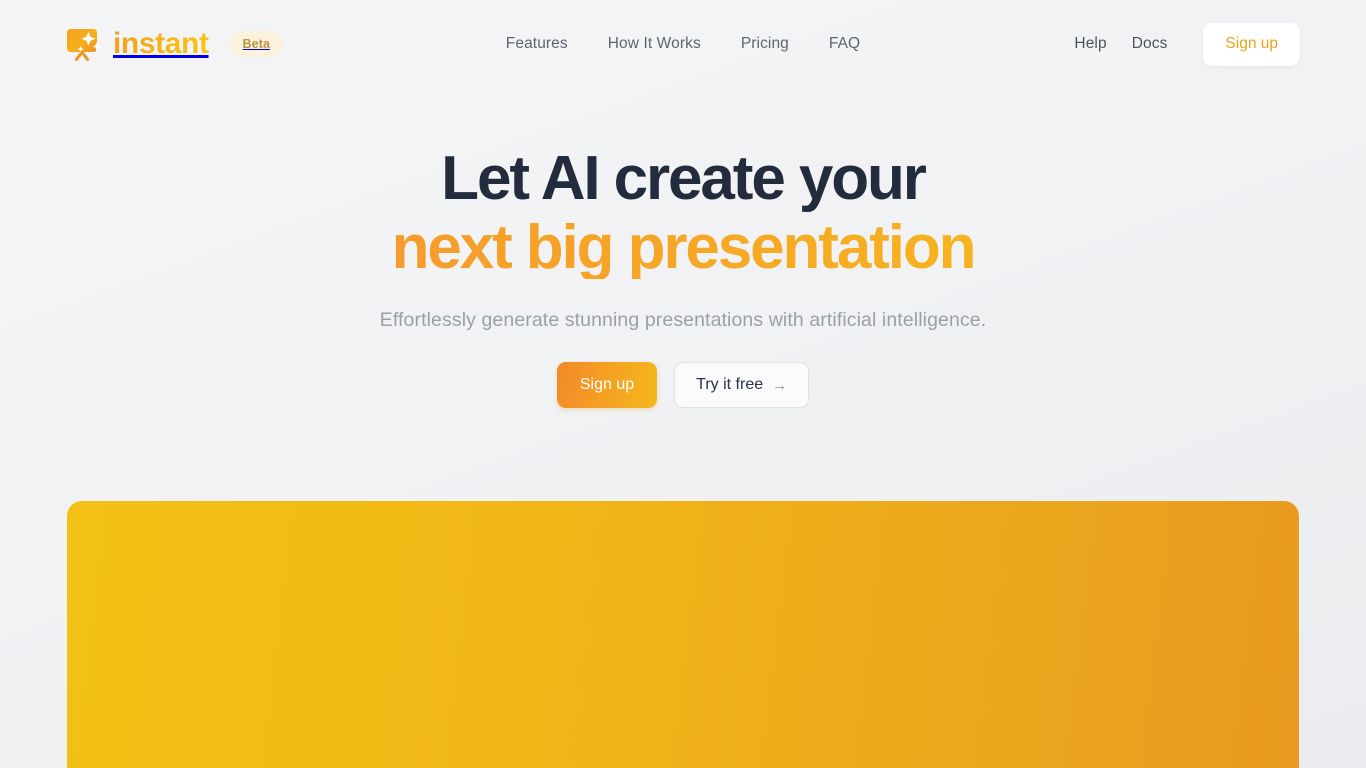 The image size is (1366, 768). What do you see at coordinates (1150, 44) in the screenshot?
I see `nav-item-docs: Docs` at bounding box center [1150, 44].